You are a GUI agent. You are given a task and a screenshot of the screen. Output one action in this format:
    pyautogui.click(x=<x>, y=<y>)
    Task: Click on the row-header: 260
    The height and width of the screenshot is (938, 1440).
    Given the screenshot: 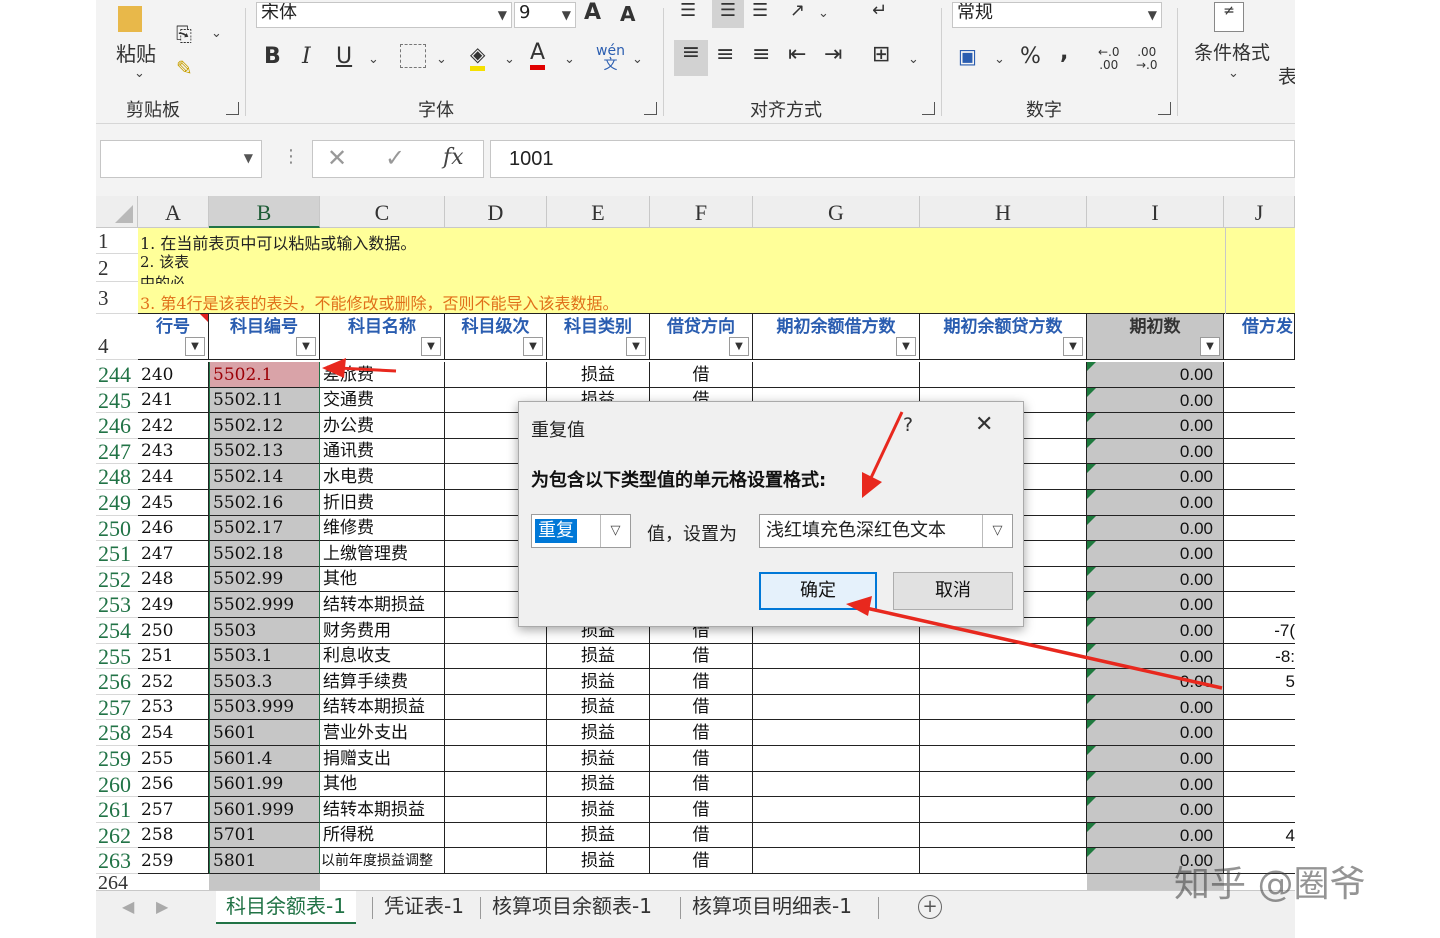 What is the action you would take?
    pyautogui.click(x=117, y=784)
    